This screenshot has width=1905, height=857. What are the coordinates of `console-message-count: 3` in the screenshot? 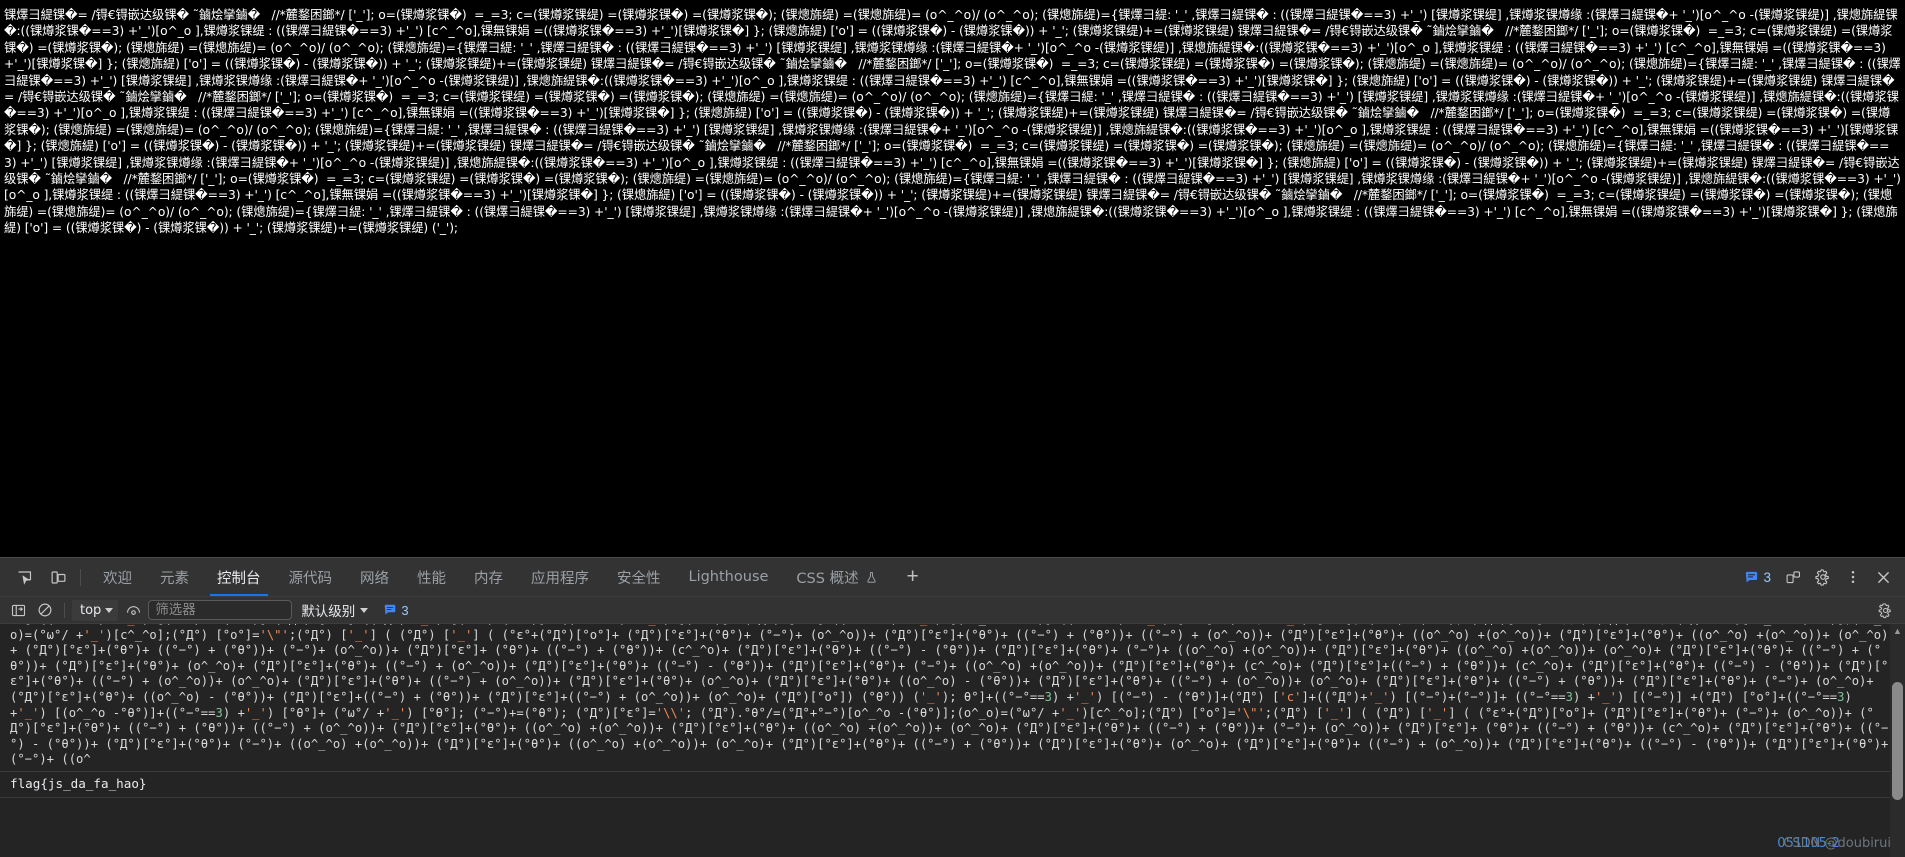 It's located at (405, 610).